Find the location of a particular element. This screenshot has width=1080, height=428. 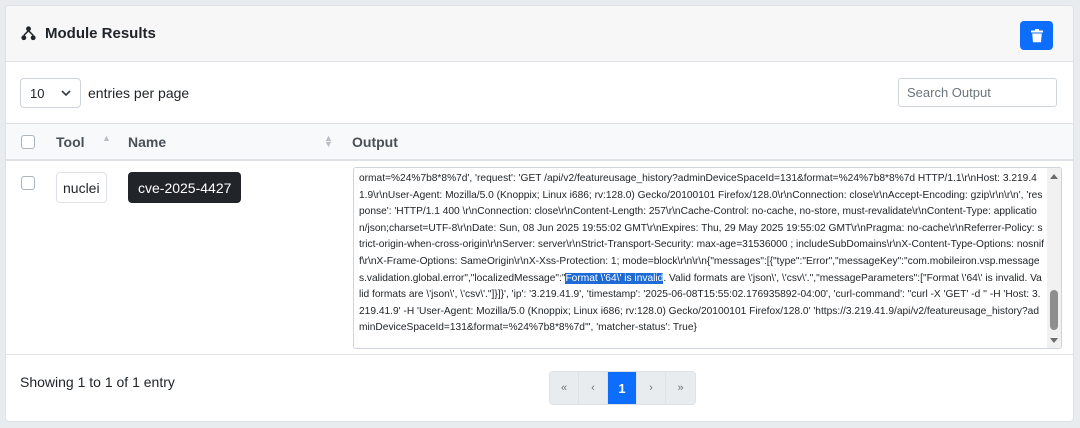

search-input is located at coordinates (977, 92).